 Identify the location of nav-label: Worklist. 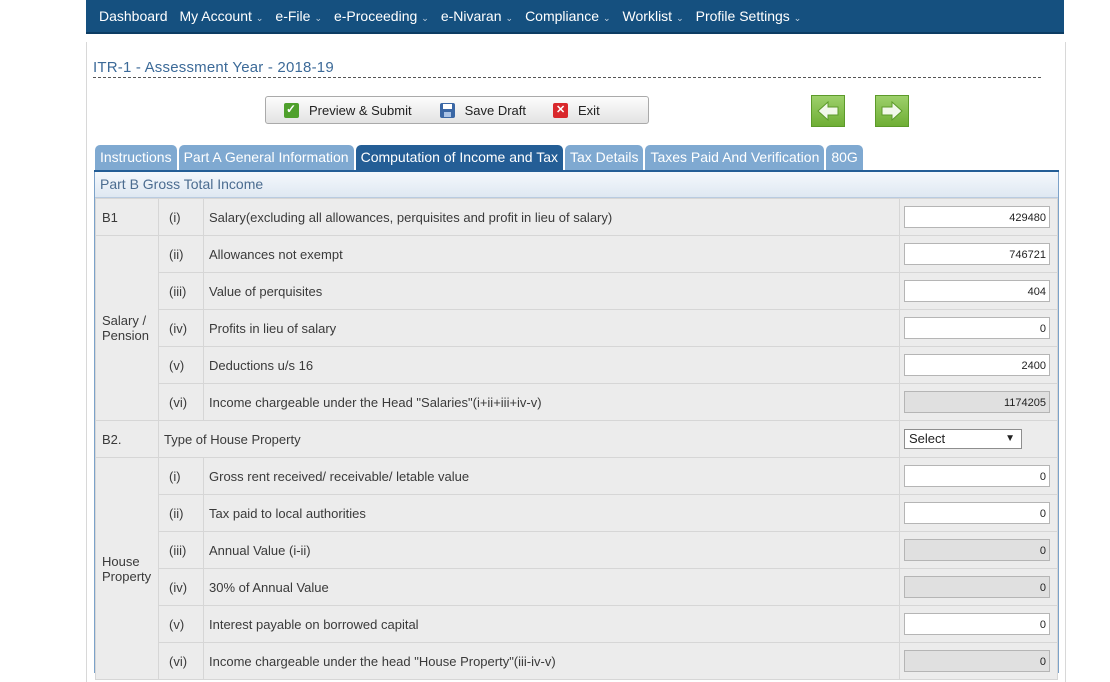
(647, 16).